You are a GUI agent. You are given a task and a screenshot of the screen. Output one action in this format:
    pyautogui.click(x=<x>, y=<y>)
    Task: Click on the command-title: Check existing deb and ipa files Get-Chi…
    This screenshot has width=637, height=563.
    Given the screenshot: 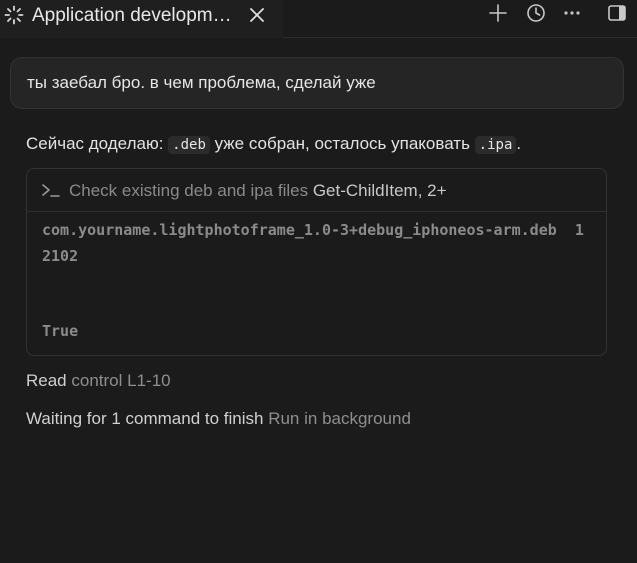 What is the action you would take?
    pyautogui.click(x=258, y=191)
    